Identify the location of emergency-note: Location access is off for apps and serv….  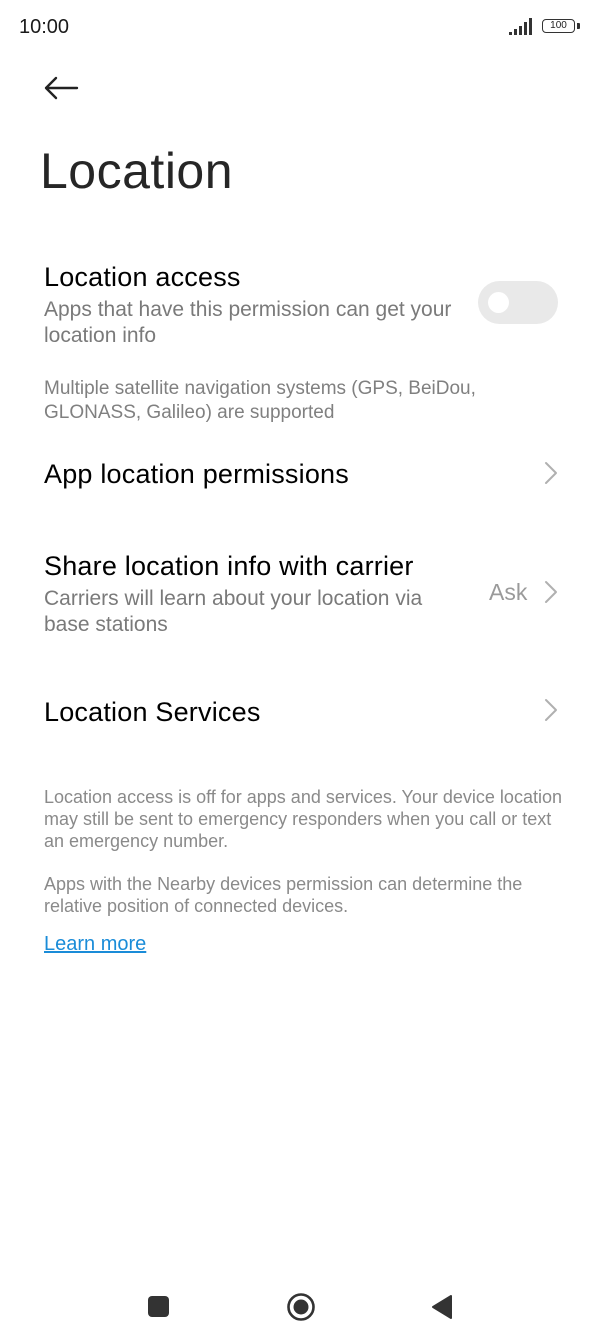
(303, 819).